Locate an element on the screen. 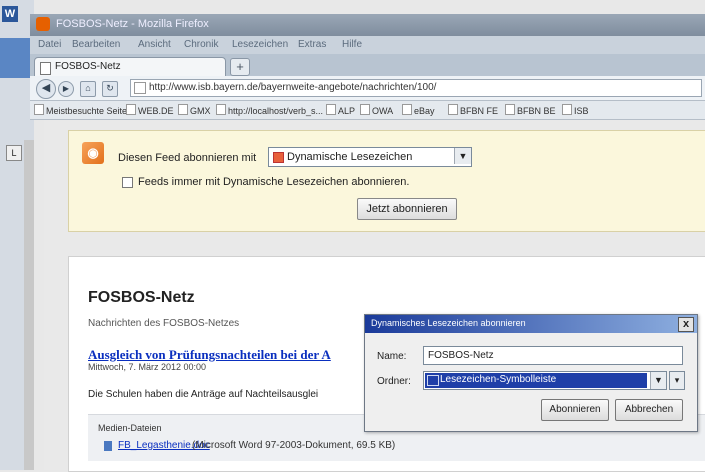 The image size is (705, 472). feed-subscribe-label: Diesen Feed abonnieren mit is located at coordinates (187, 158).